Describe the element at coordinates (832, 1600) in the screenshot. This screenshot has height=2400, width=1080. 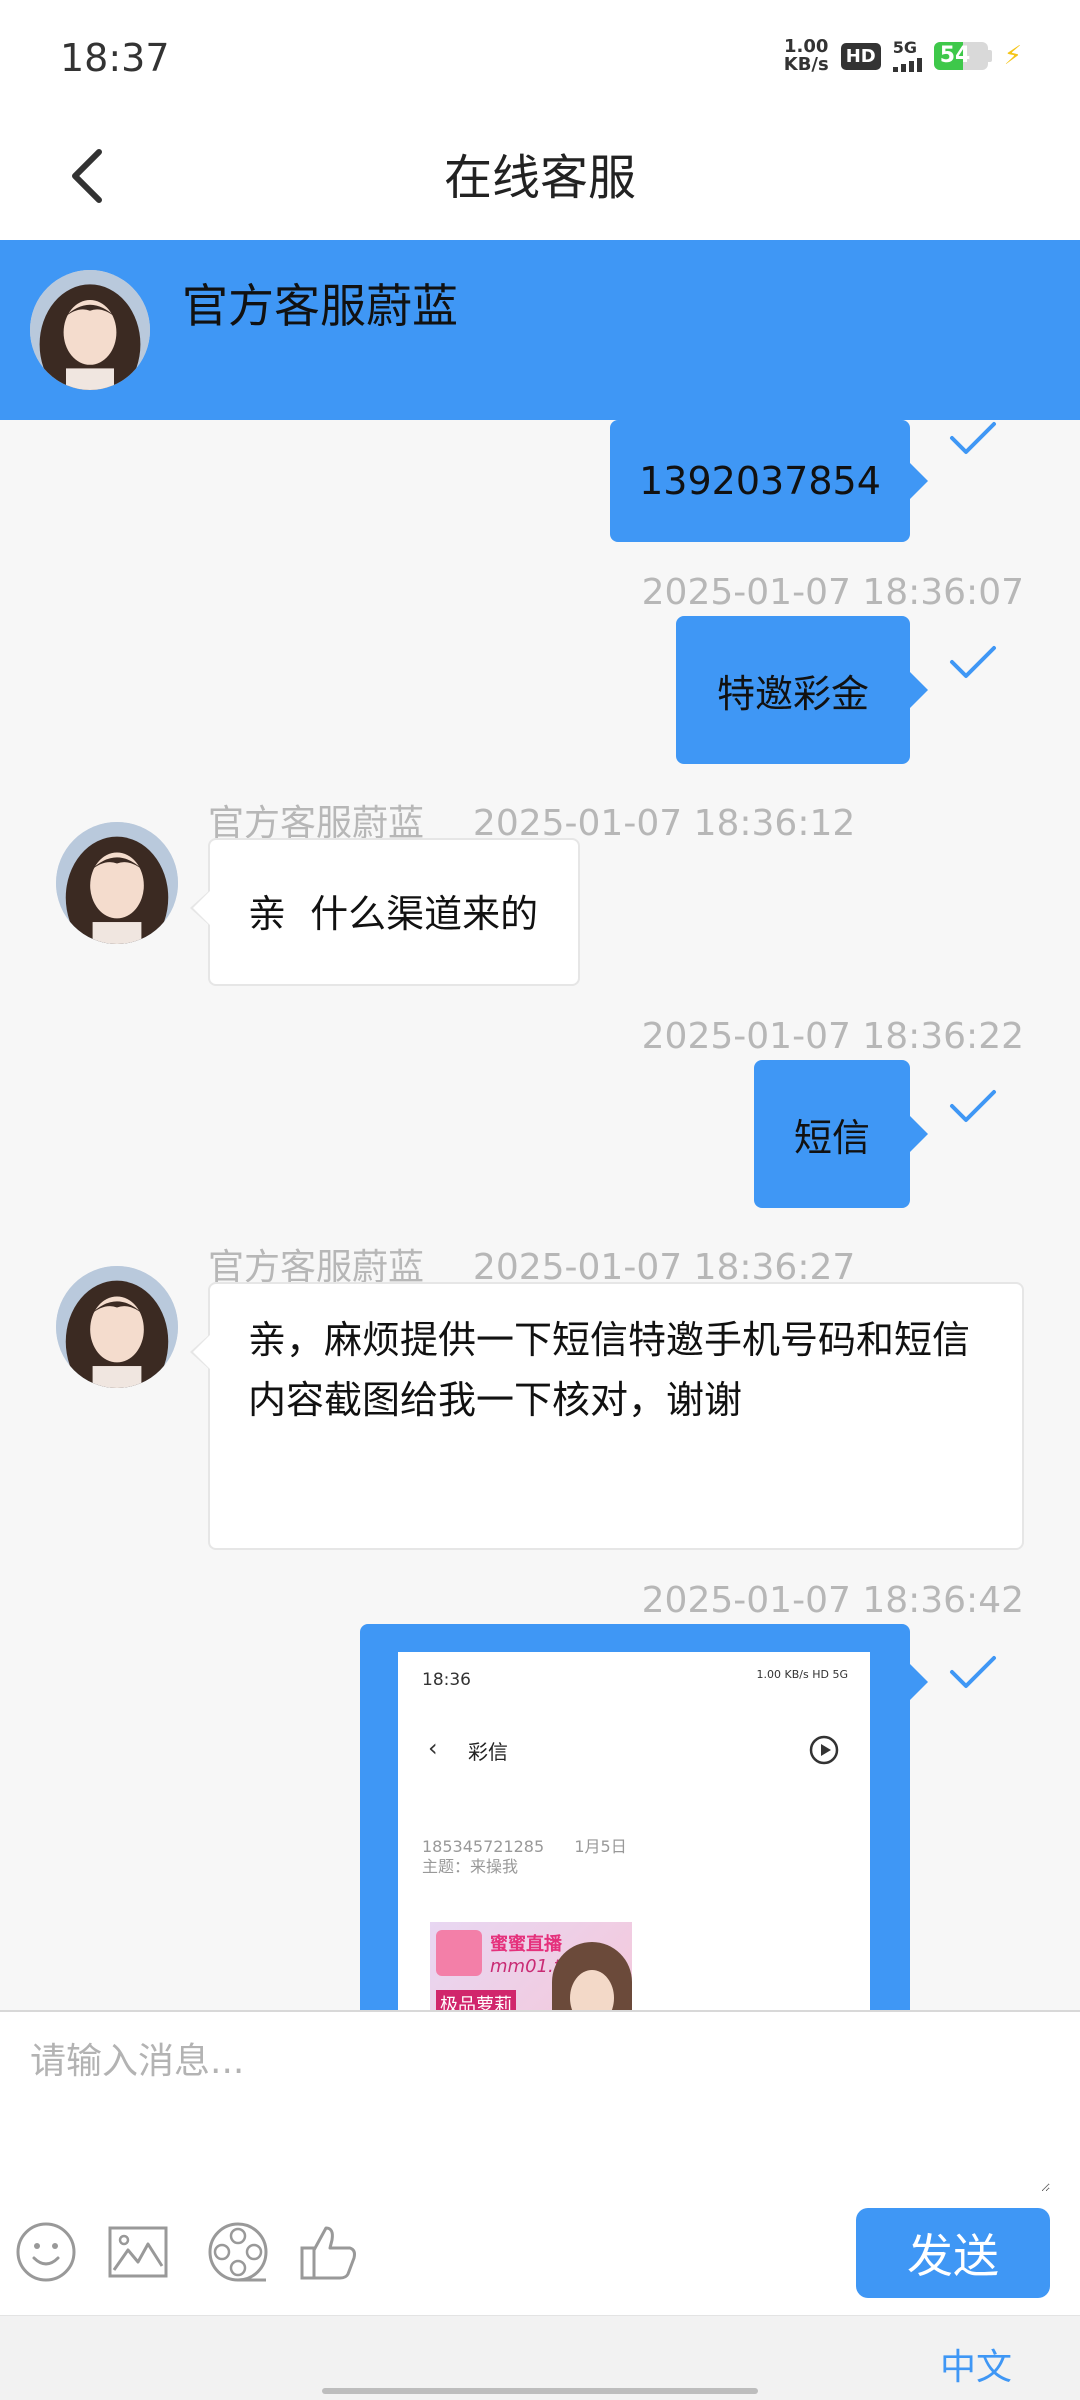
I see `message-timestamp: 2025-01-07 18:36:42` at that location.